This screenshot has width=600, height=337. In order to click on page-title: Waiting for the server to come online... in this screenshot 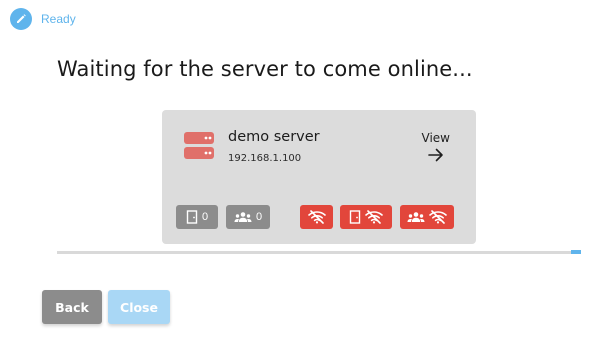, I will do `click(265, 69)`.